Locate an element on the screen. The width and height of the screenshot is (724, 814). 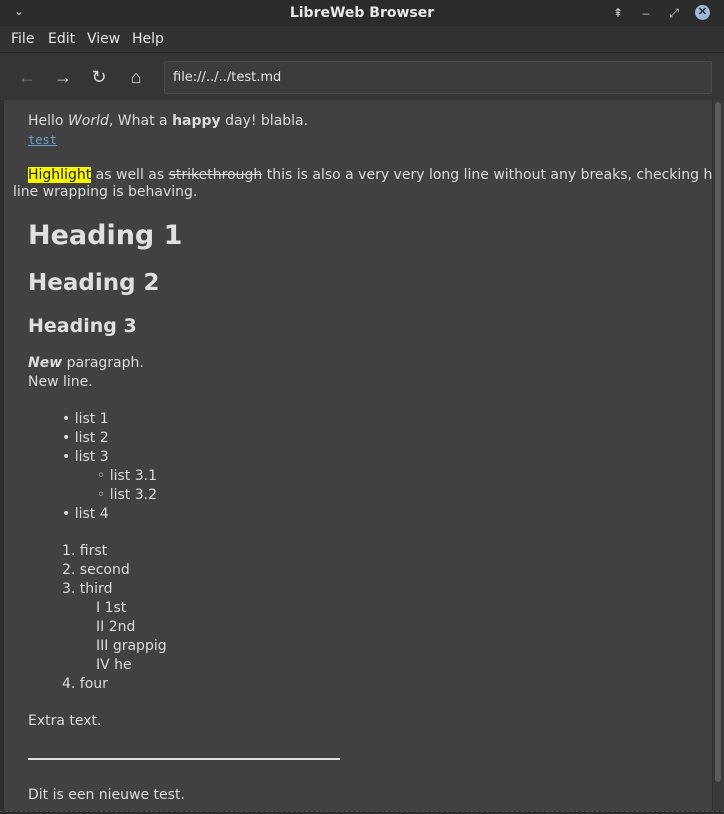
list-item: • list 2 is located at coordinates (85, 438).